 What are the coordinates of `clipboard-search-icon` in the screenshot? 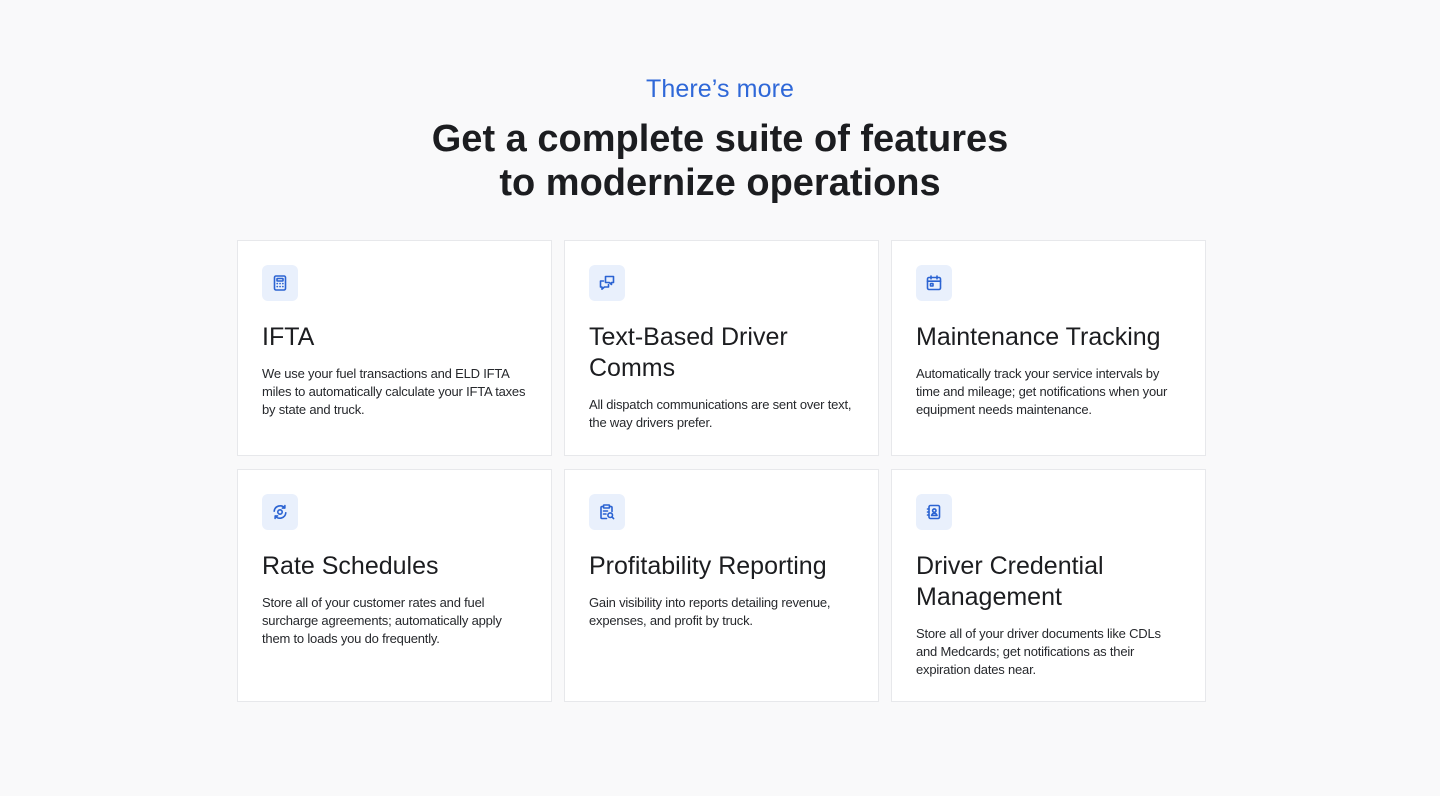 It's located at (607, 512).